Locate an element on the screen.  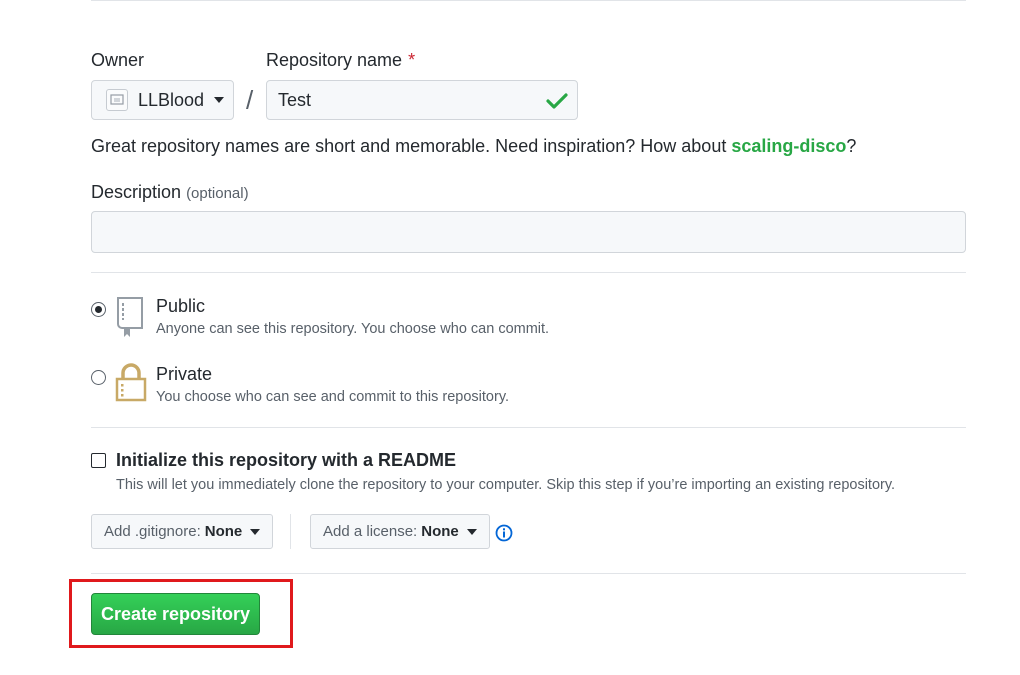
required-mark: * is located at coordinates (412, 60).